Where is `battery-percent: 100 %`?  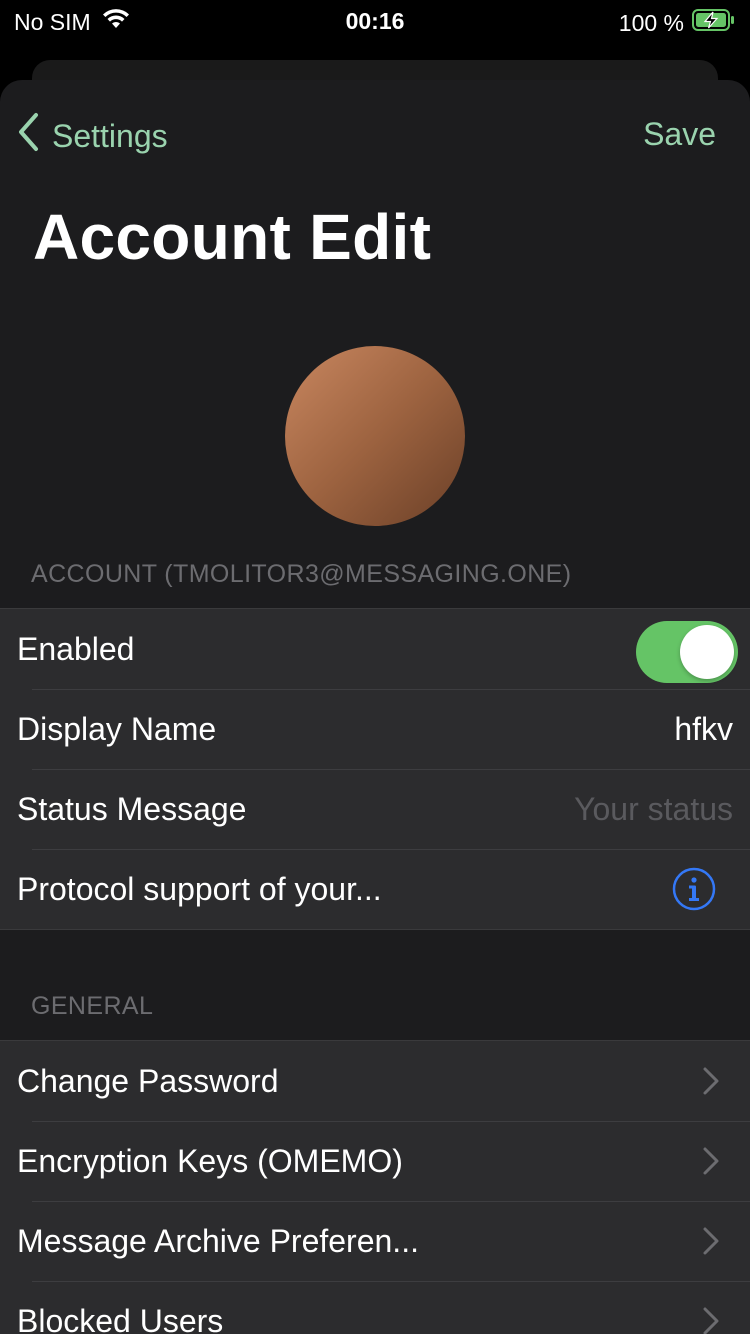
battery-percent: 100 % is located at coordinates (651, 22).